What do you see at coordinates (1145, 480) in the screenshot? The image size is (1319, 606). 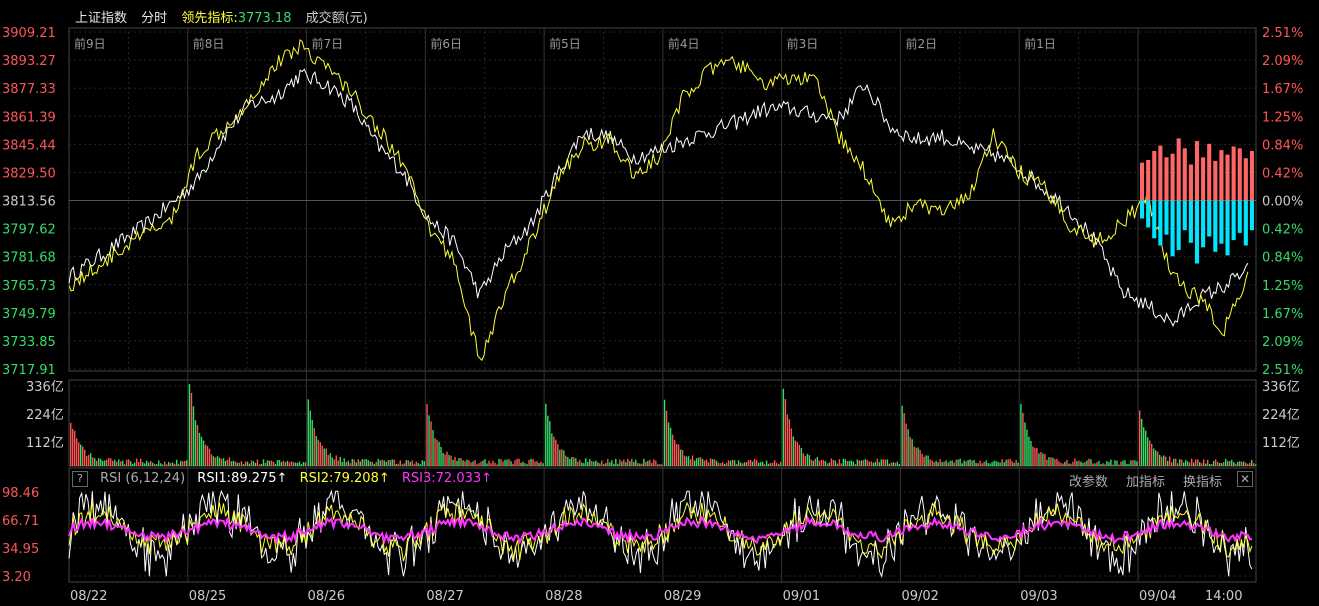 I see `add-indicator-button: 加指标` at bounding box center [1145, 480].